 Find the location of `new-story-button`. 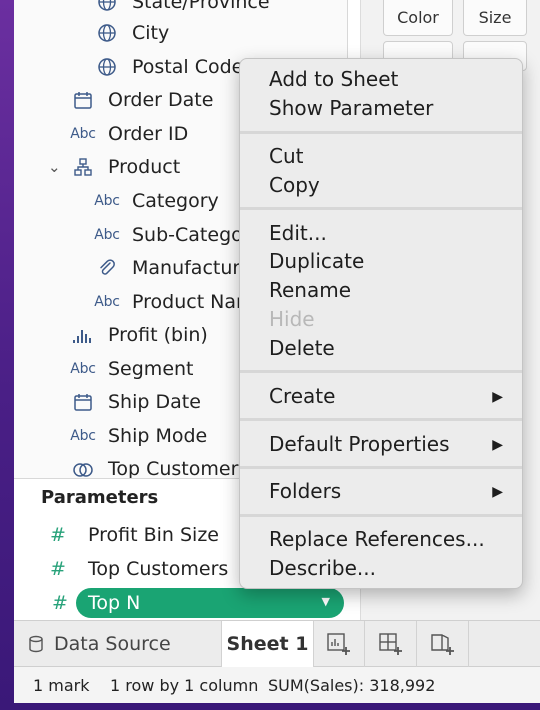

new-story-button is located at coordinates (443, 644).